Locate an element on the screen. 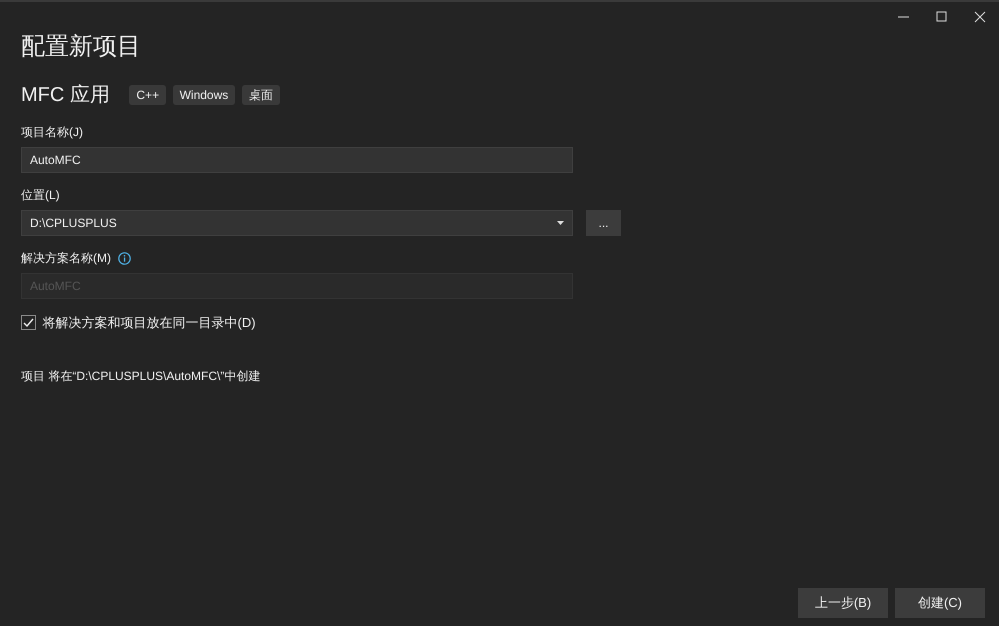 Image resolution: width=999 pixels, height=626 pixels. dialog-button: 上一步(B) is located at coordinates (843, 603).